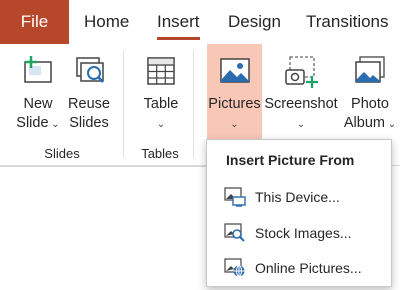 Image resolution: width=400 pixels, height=290 pixels. I want to click on tab-transitions: Transitions, so click(347, 22).